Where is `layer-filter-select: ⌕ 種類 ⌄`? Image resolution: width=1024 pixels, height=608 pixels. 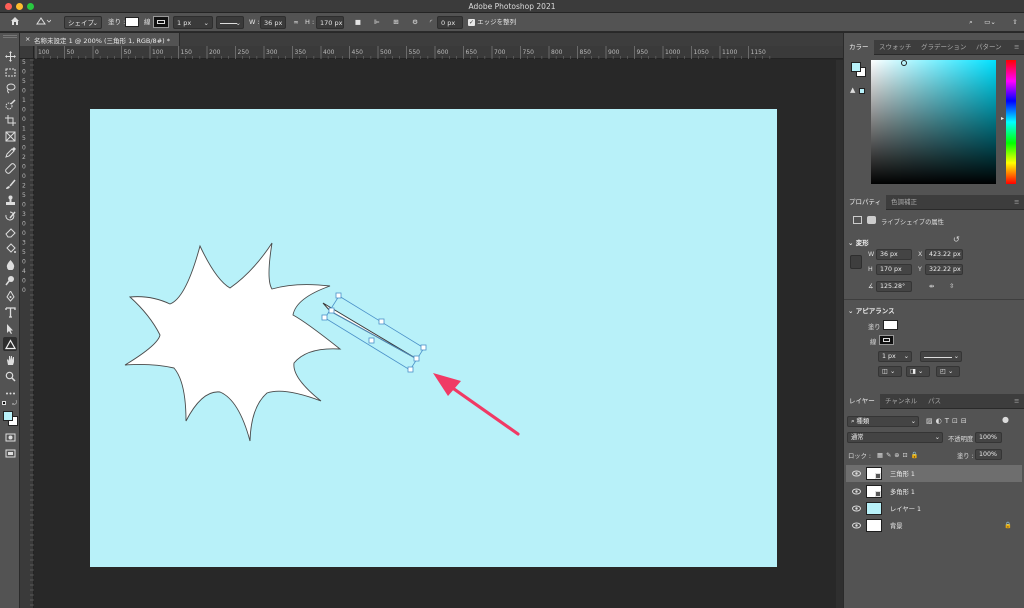 layer-filter-select: ⌕ 種類 ⌄ is located at coordinates (883, 421).